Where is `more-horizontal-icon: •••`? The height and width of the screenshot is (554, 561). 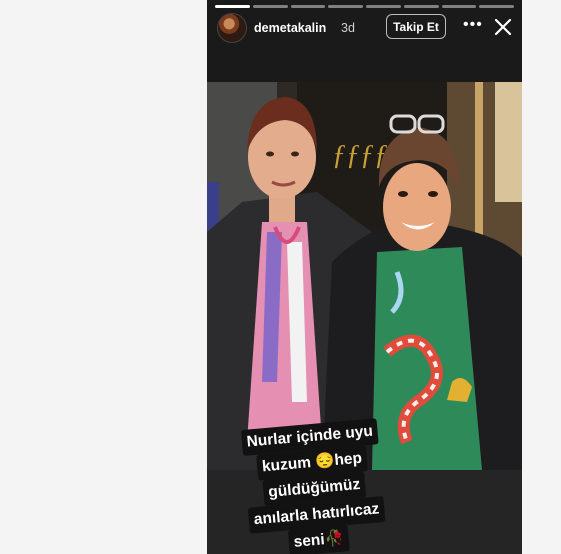
more-horizontal-icon: ••• is located at coordinates (473, 25).